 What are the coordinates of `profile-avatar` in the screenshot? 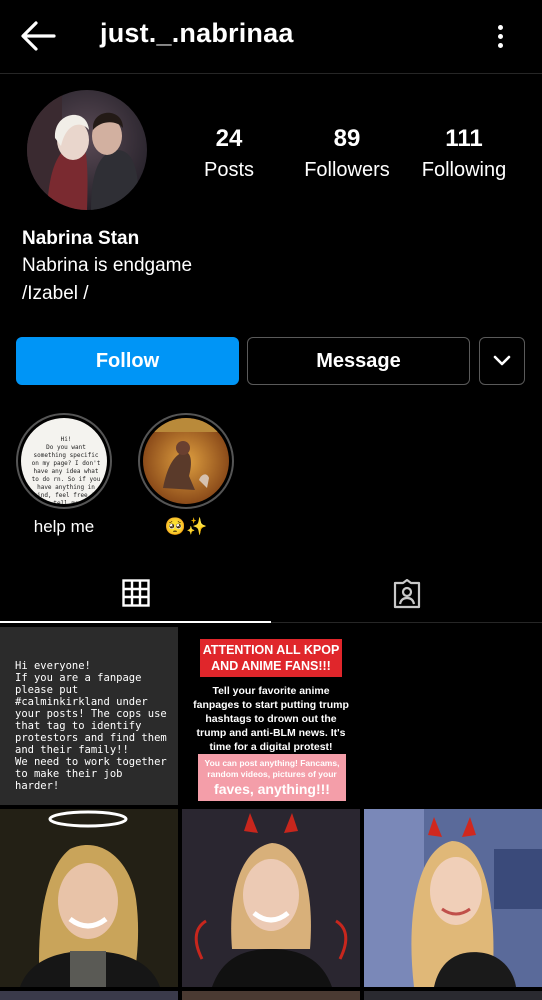 It's located at (87, 150).